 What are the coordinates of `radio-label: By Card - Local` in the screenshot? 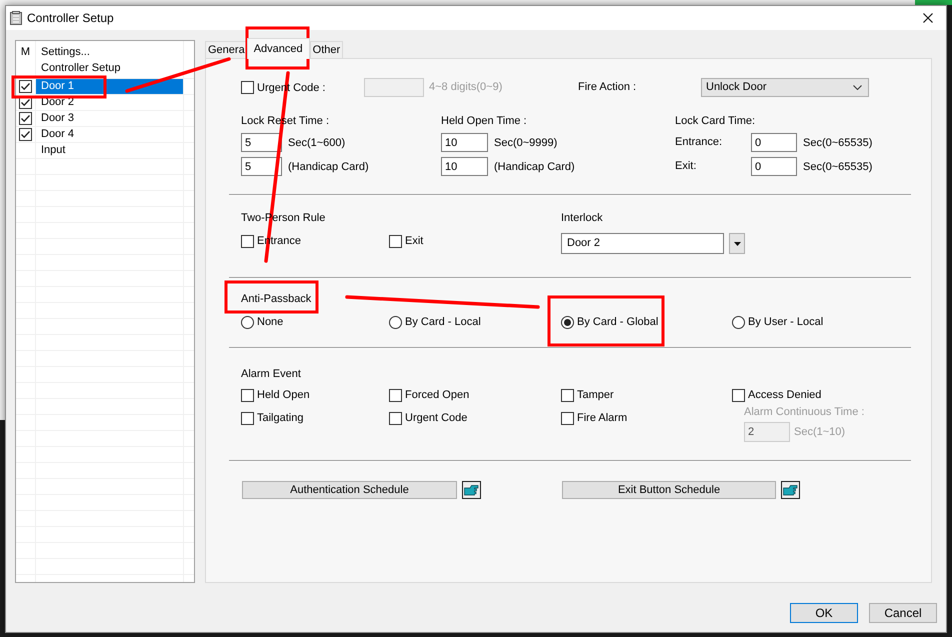 It's located at (443, 322).